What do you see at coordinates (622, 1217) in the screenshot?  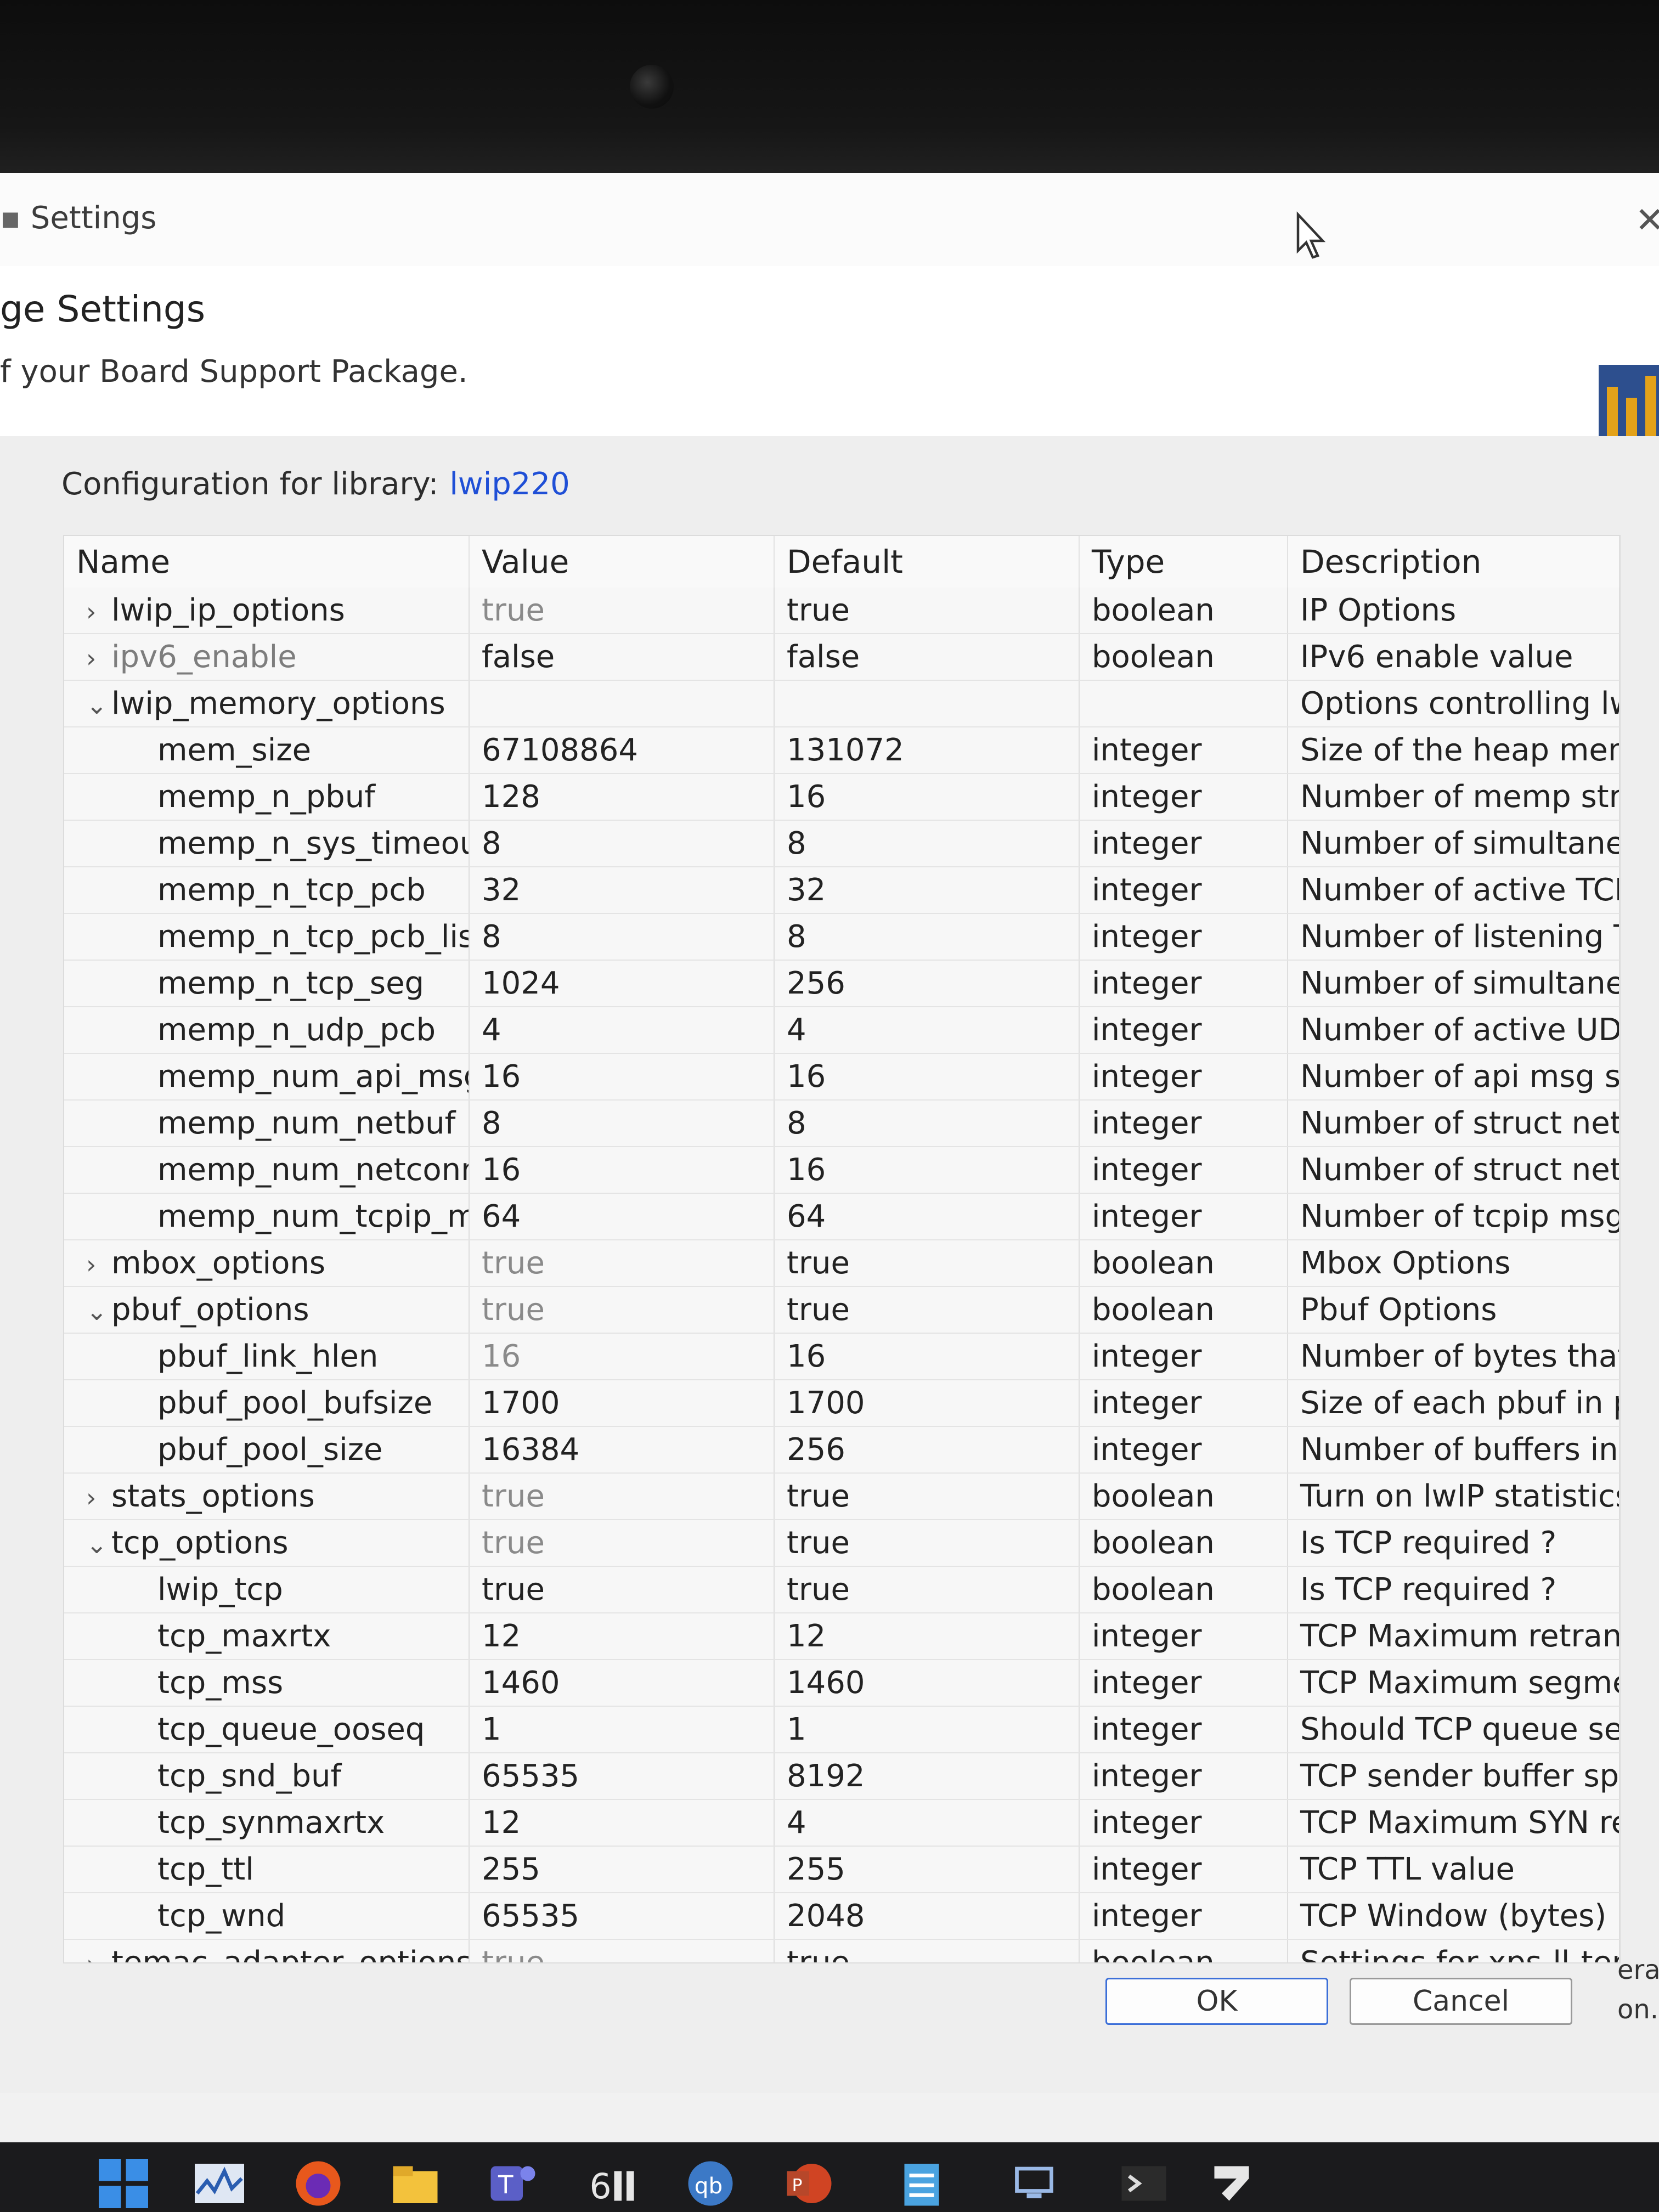 I see `cell-value: 64` at bounding box center [622, 1217].